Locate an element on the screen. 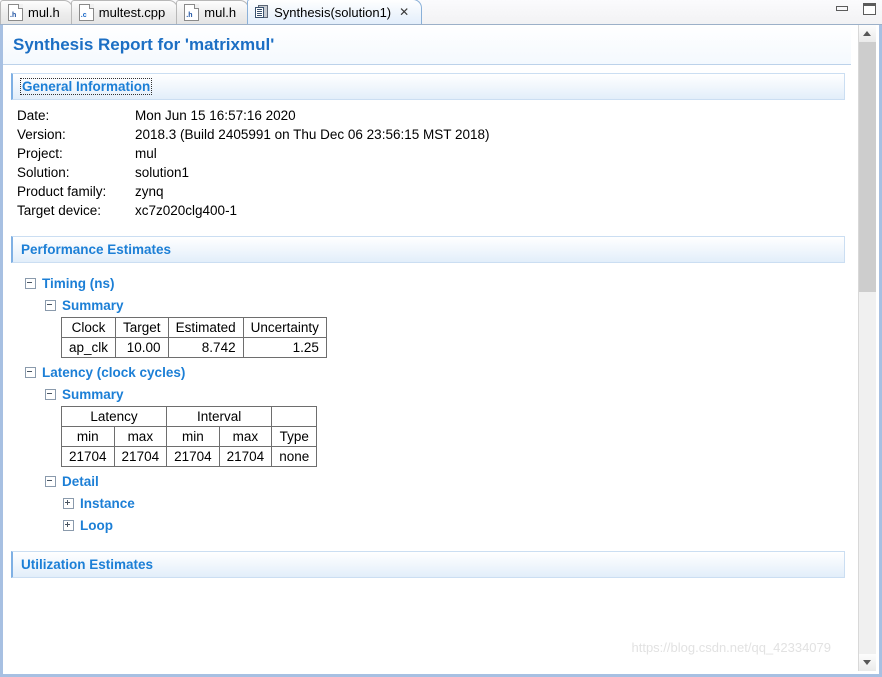 Image resolution: width=882 pixels, height=677 pixels. column-header-latency-min: min is located at coordinates (88, 436).